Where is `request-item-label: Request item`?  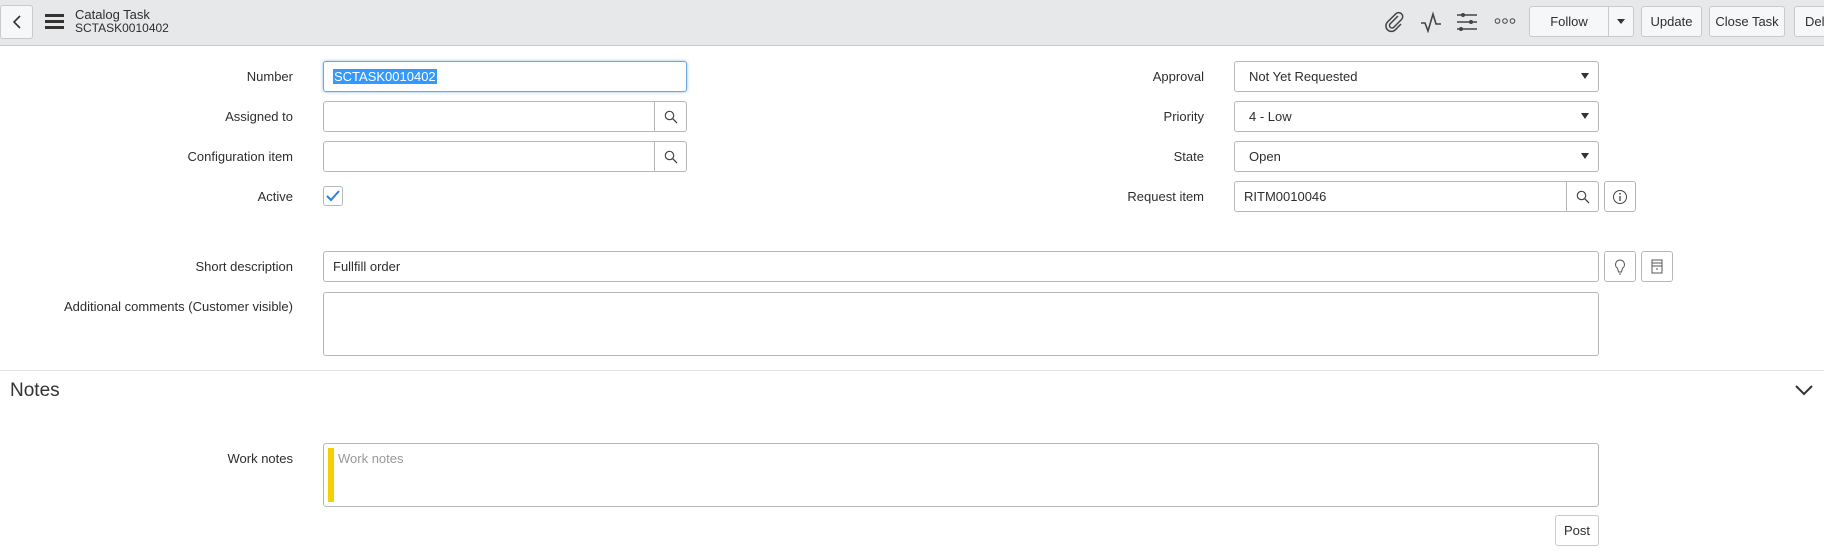
request-item-label: Request item is located at coordinates (1165, 196).